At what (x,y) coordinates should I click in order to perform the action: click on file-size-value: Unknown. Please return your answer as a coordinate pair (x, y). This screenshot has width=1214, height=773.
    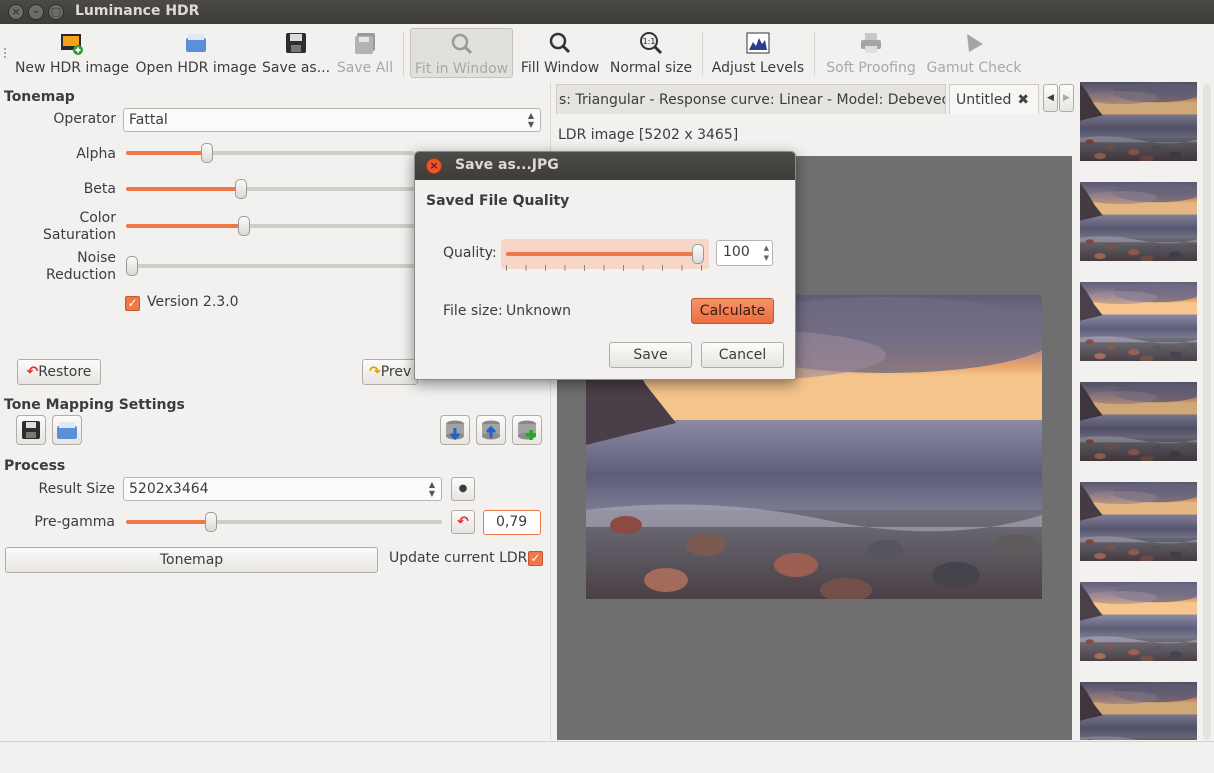
    Looking at the image, I should click on (538, 311).